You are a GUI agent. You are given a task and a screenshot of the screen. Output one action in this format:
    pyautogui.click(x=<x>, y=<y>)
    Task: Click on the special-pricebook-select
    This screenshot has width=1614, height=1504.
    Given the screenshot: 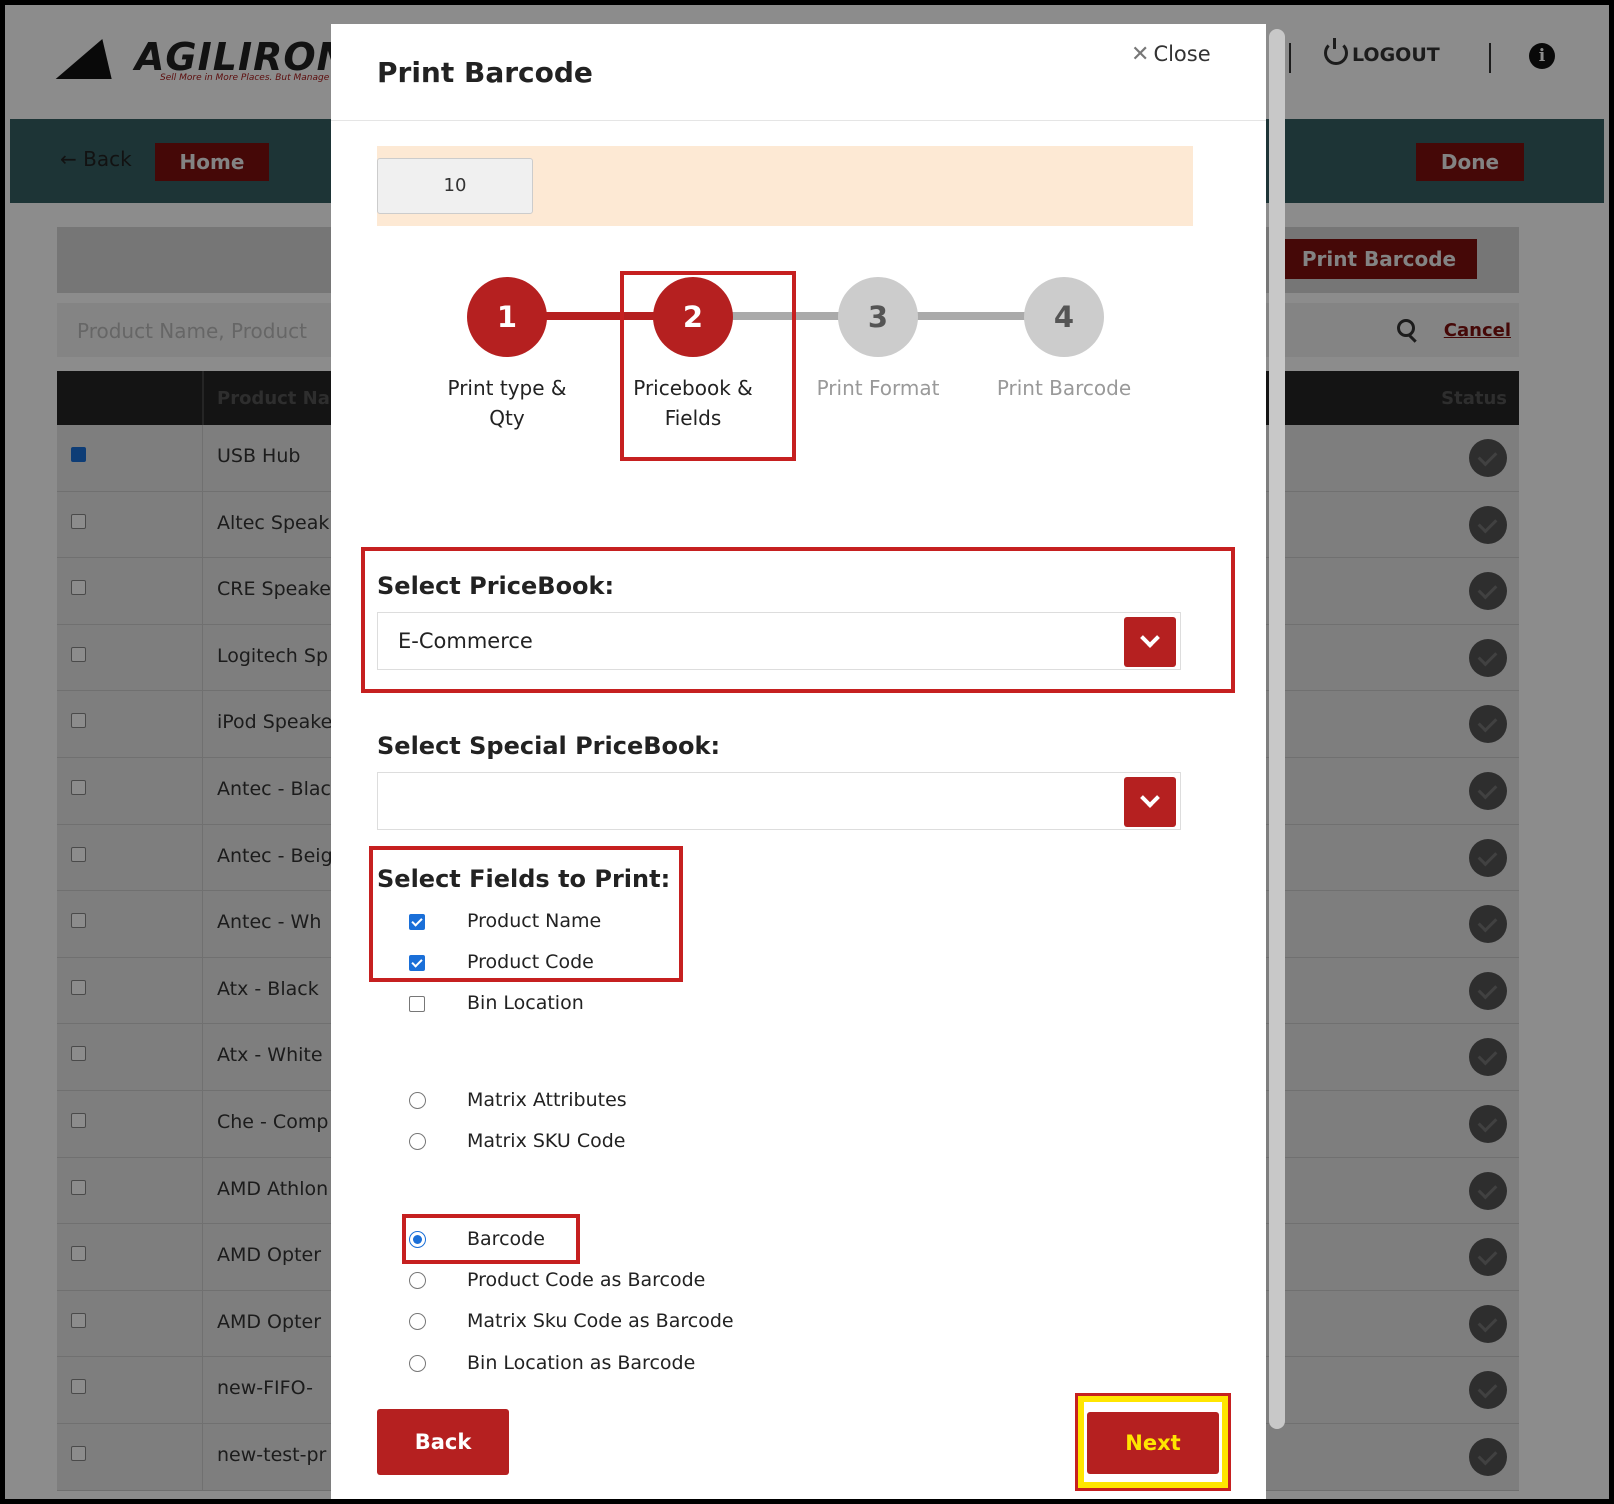 What is the action you would take?
    pyautogui.click(x=779, y=801)
    